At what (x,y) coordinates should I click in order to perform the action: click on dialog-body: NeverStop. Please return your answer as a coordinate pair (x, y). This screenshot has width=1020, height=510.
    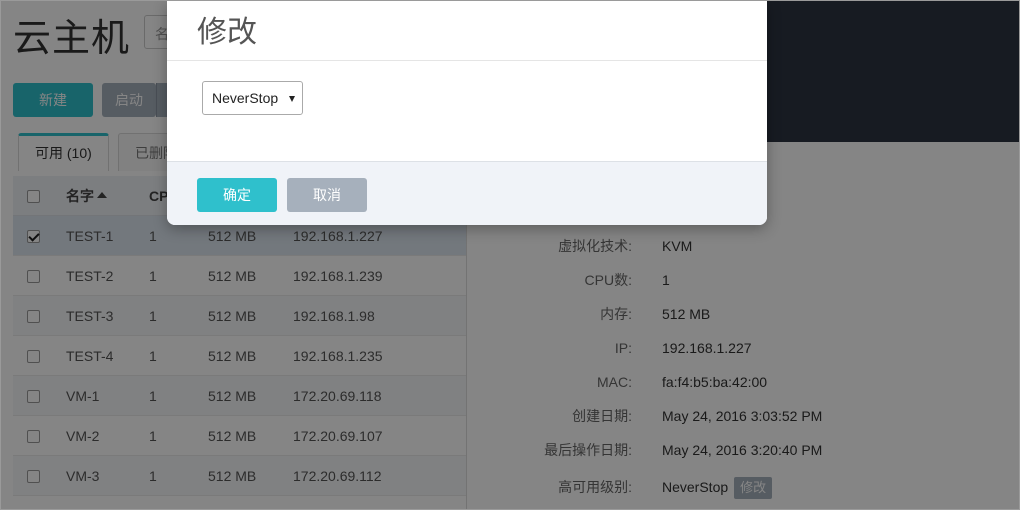
    Looking at the image, I should click on (467, 111).